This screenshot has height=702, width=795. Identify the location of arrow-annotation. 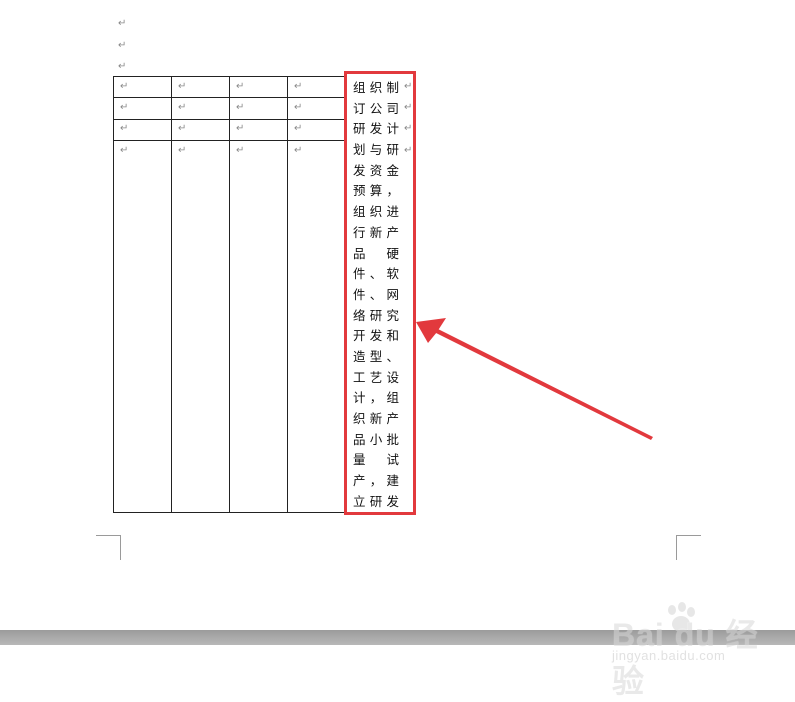
(534, 379).